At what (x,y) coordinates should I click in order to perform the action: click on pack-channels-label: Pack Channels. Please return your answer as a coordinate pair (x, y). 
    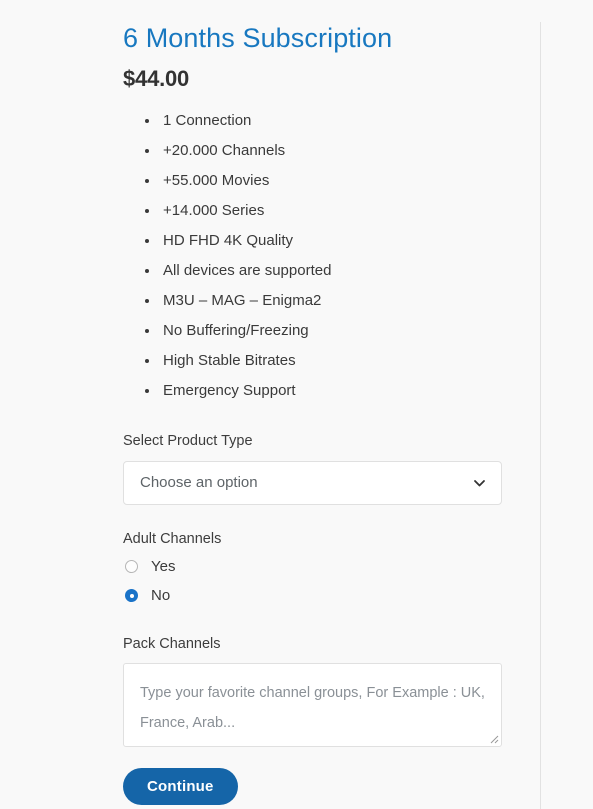
    Looking at the image, I should click on (172, 643).